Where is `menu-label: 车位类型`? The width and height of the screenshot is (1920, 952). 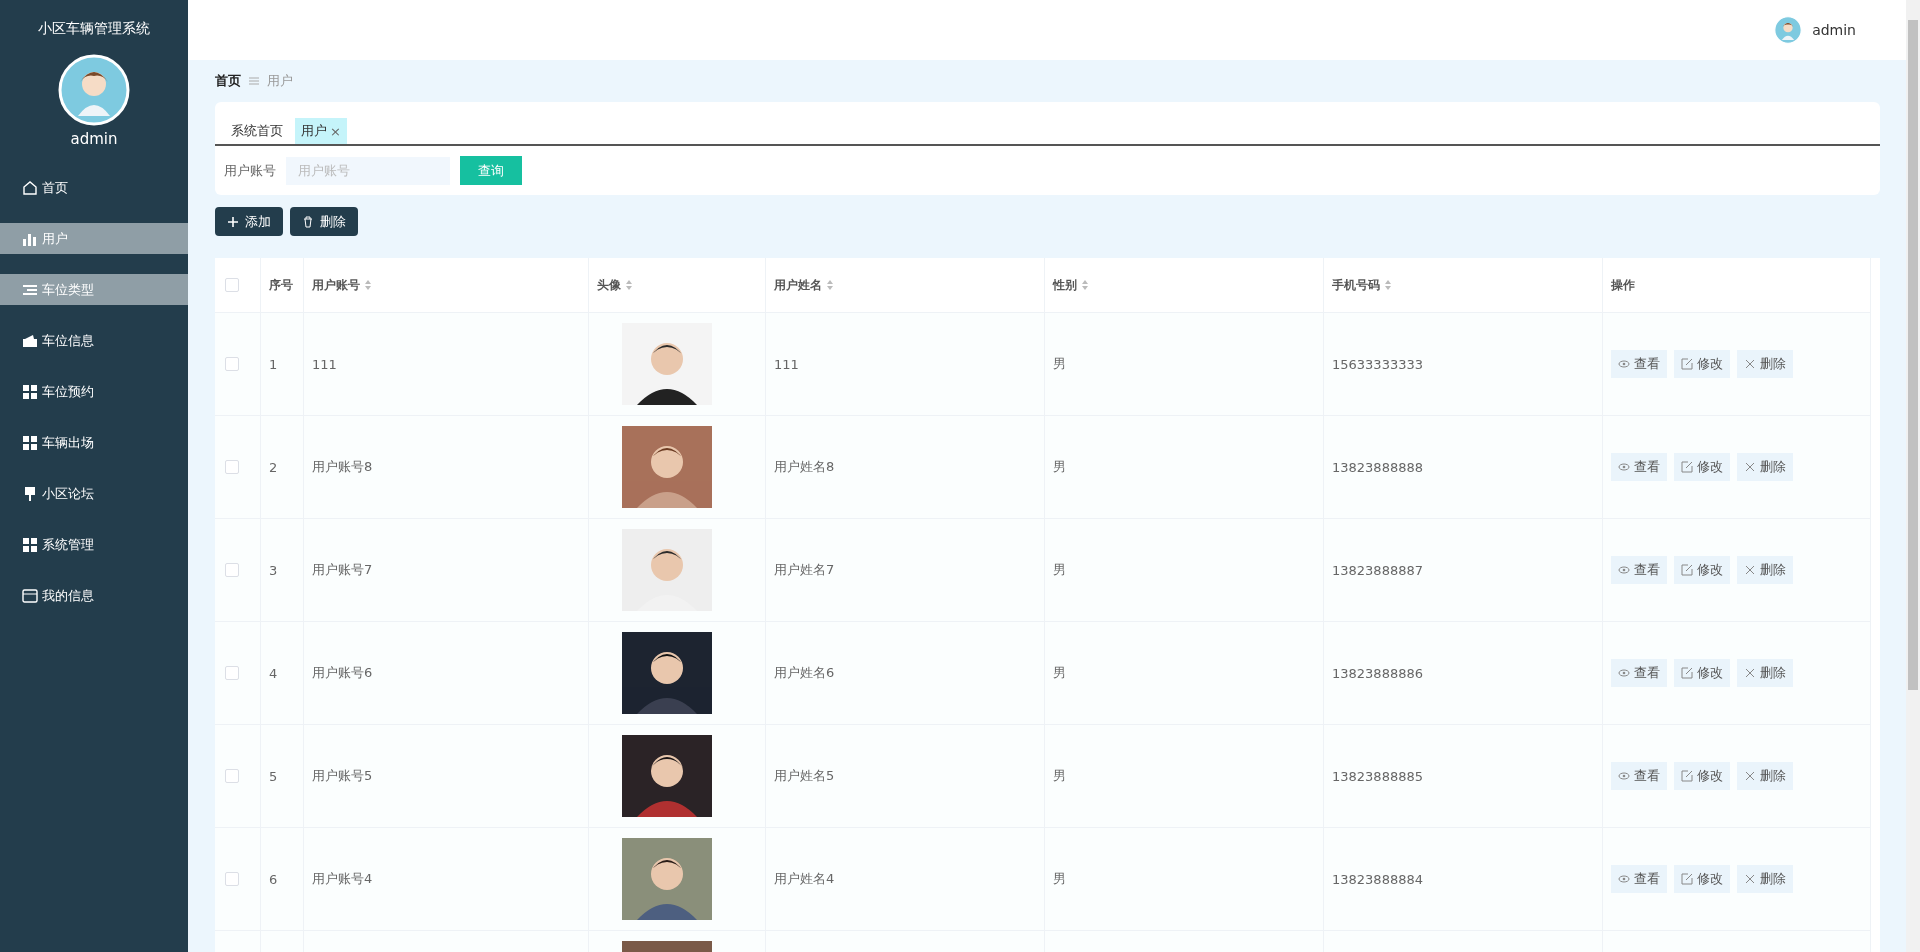 menu-label: 车位类型 is located at coordinates (68, 289).